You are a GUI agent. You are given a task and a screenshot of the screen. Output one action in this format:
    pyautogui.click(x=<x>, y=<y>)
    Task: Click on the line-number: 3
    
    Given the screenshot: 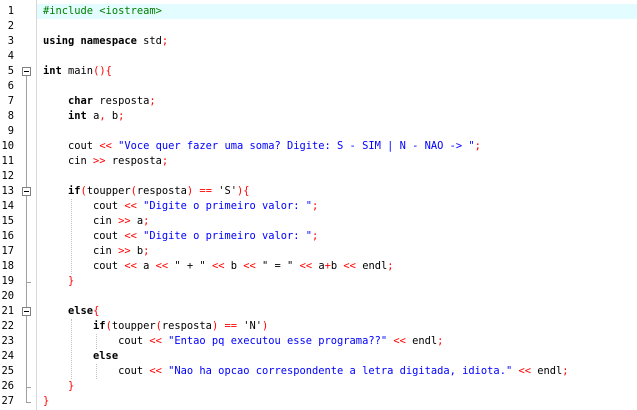 What is the action you would take?
    pyautogui.click(x=10, y=41)
    